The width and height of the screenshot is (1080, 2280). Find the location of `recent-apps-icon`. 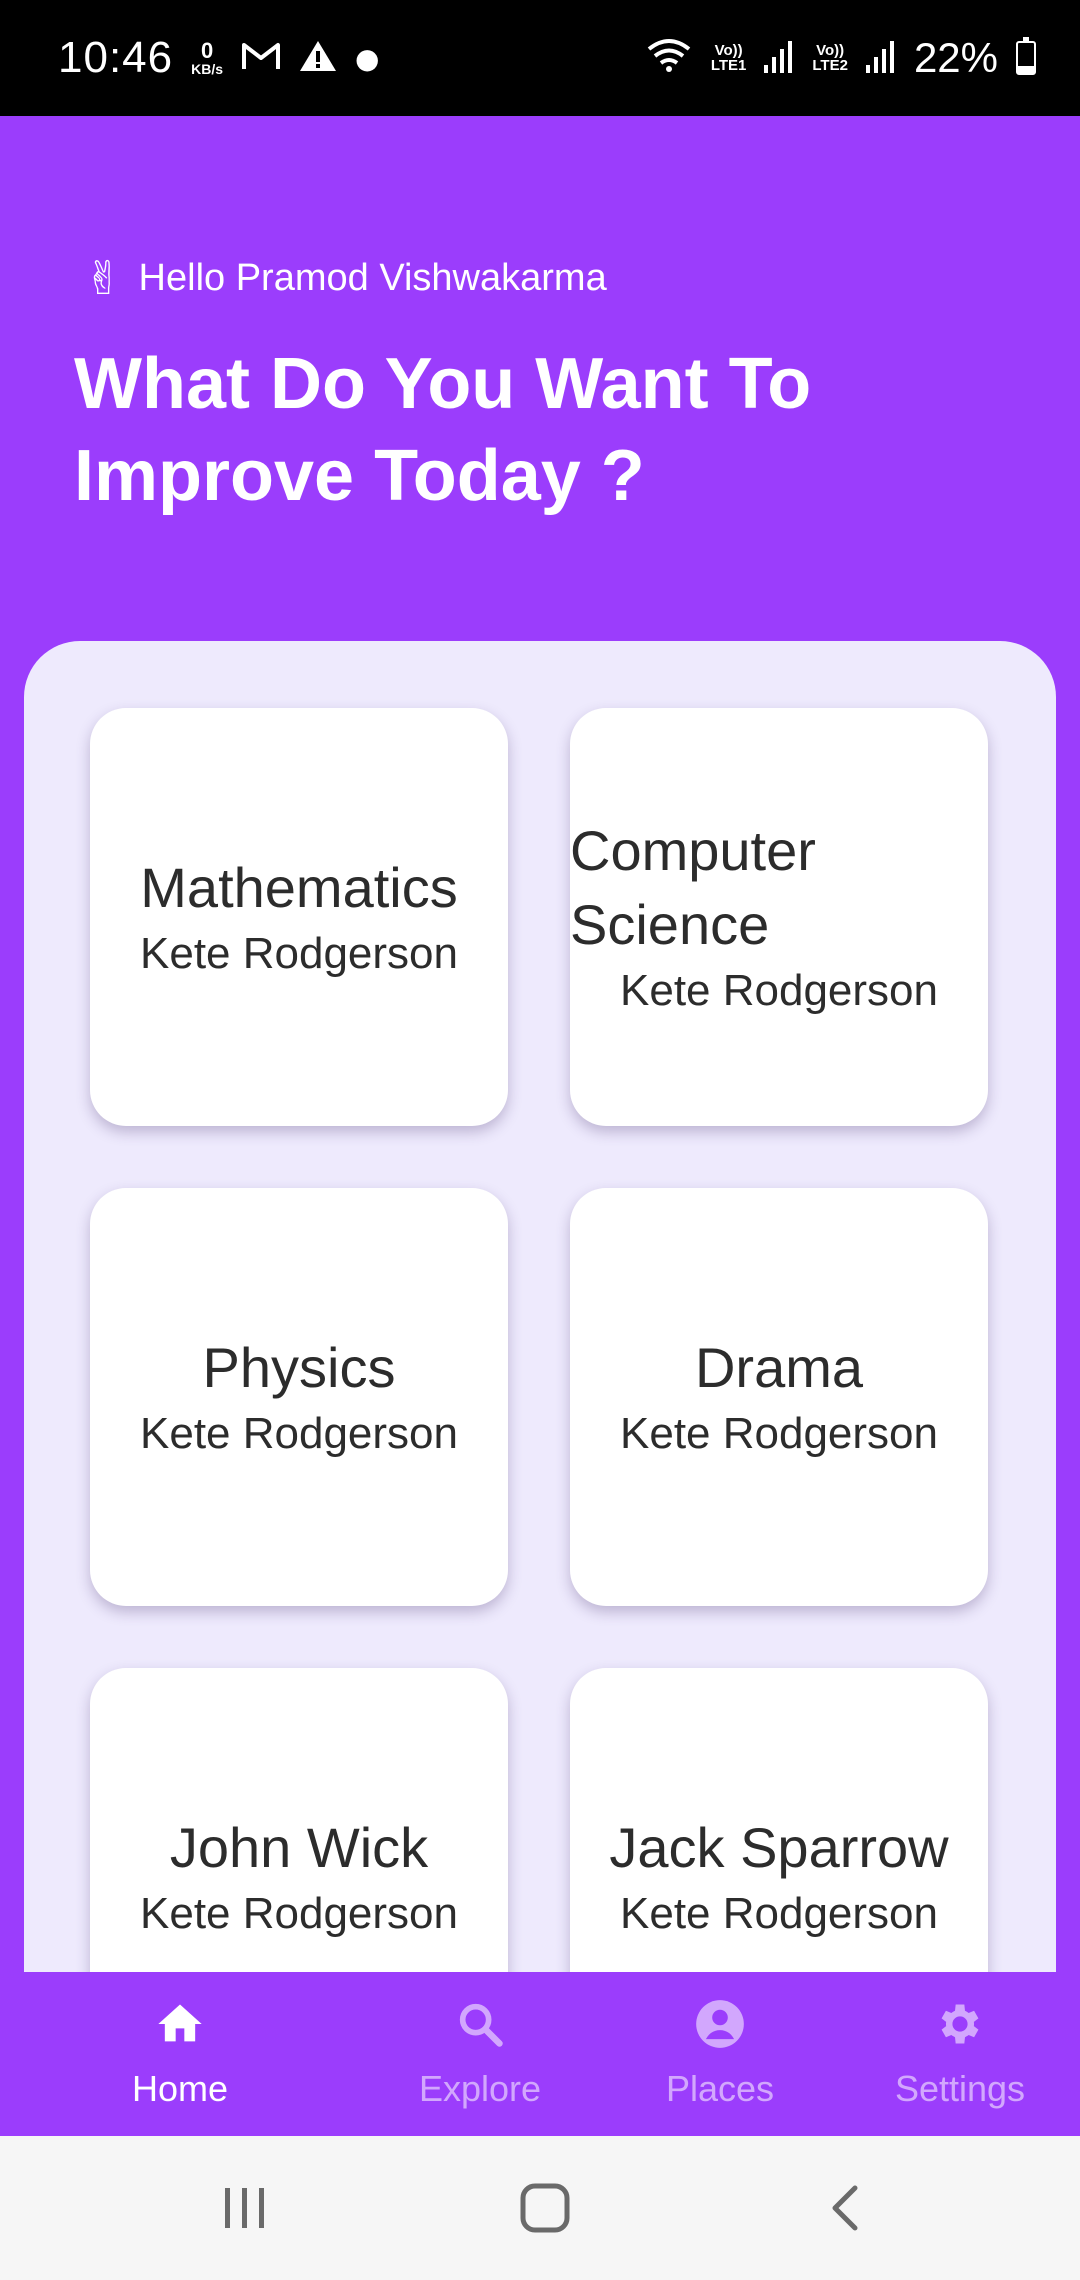

recent-apps-icon is located at coordinates (244, 2208).